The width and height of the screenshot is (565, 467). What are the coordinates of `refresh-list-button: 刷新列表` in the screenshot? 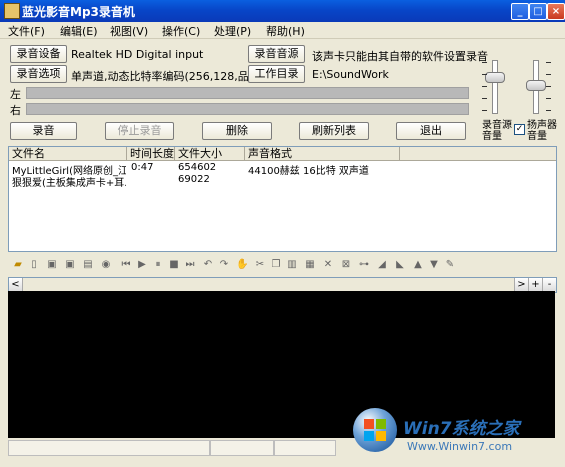 It's located at (334, 131).